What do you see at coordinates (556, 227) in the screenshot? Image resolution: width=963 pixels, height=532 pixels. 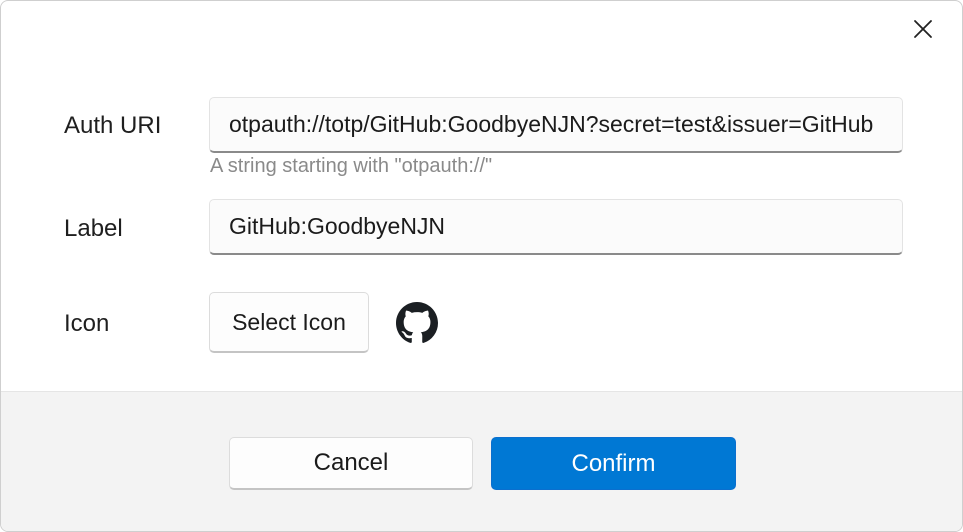 I see `label-input` at bounding box center [556, 227].